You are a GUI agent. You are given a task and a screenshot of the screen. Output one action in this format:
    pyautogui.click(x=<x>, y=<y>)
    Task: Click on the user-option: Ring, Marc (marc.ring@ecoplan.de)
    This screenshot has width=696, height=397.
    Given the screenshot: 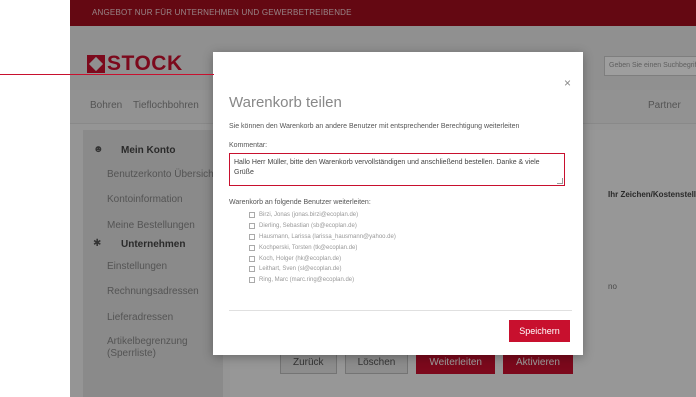 What is the action you would take?
    pyautogui.click(x=322, y=280)
    